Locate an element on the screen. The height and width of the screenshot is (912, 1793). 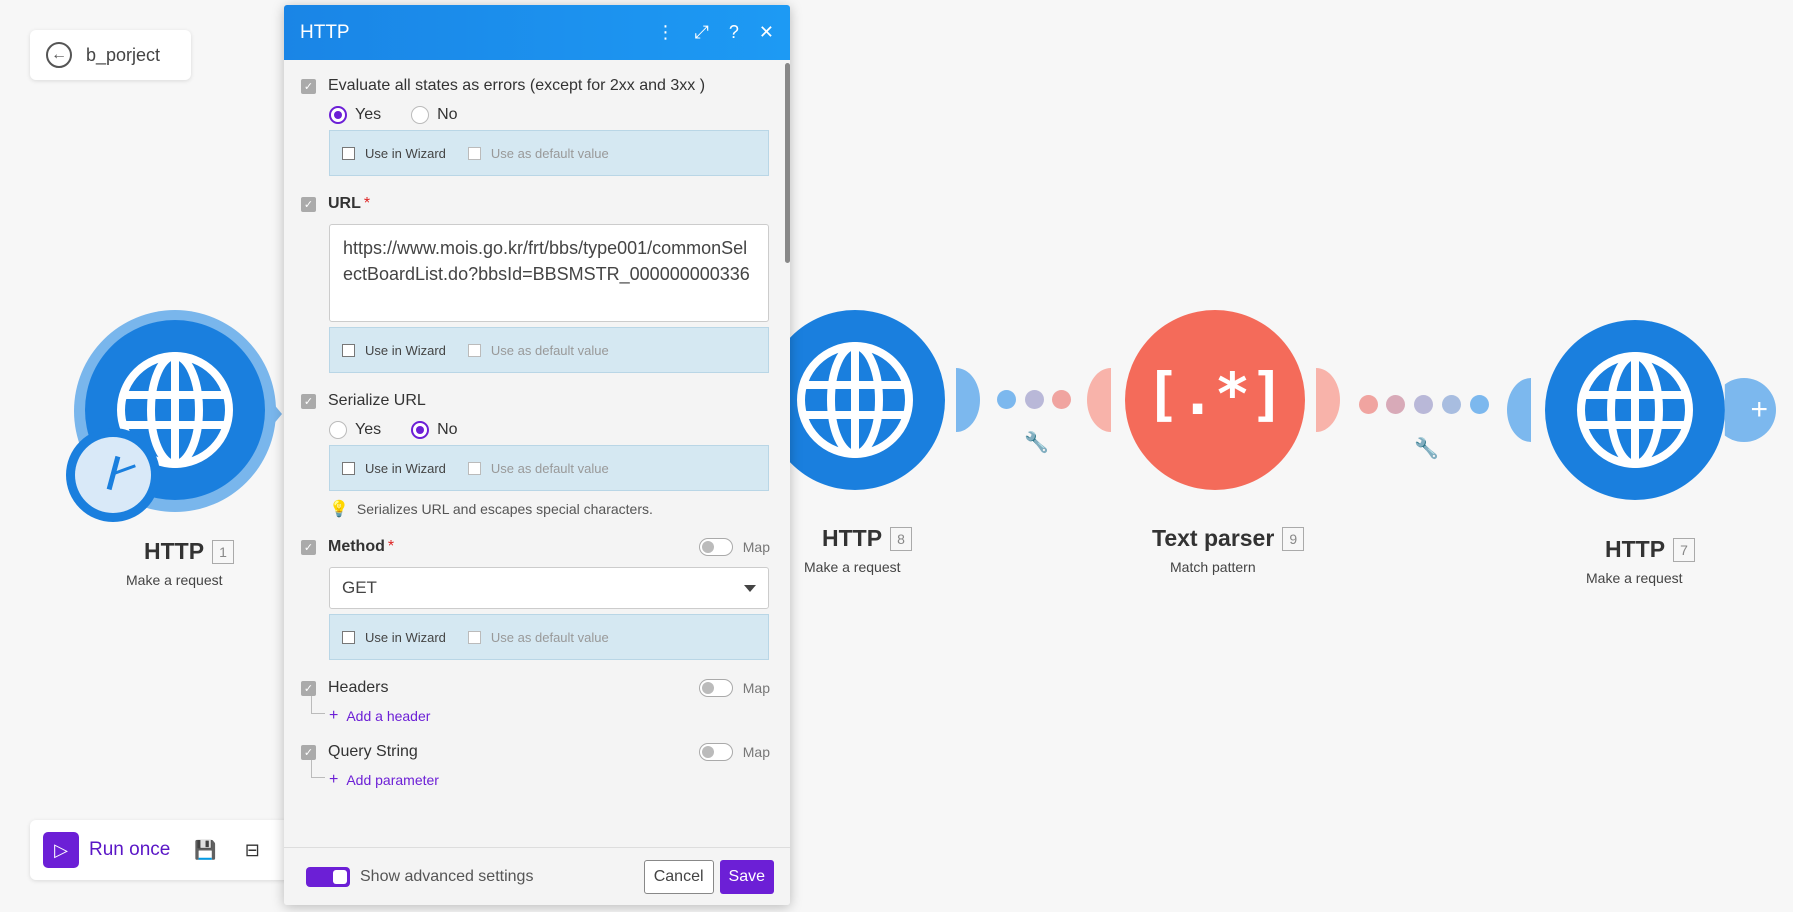
module-number: 8 is located at coordinates (901, 538).